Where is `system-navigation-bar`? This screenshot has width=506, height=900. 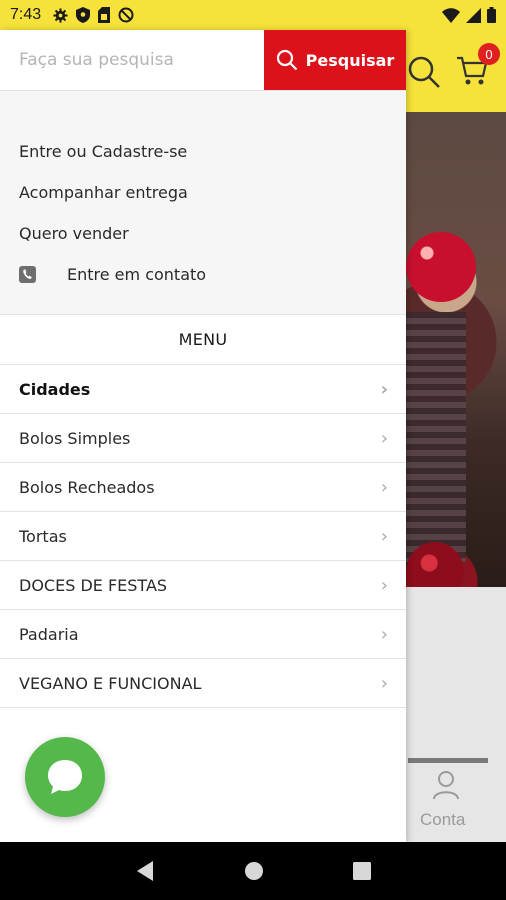
system-navigation-bar is located at coordinates (253, 871).